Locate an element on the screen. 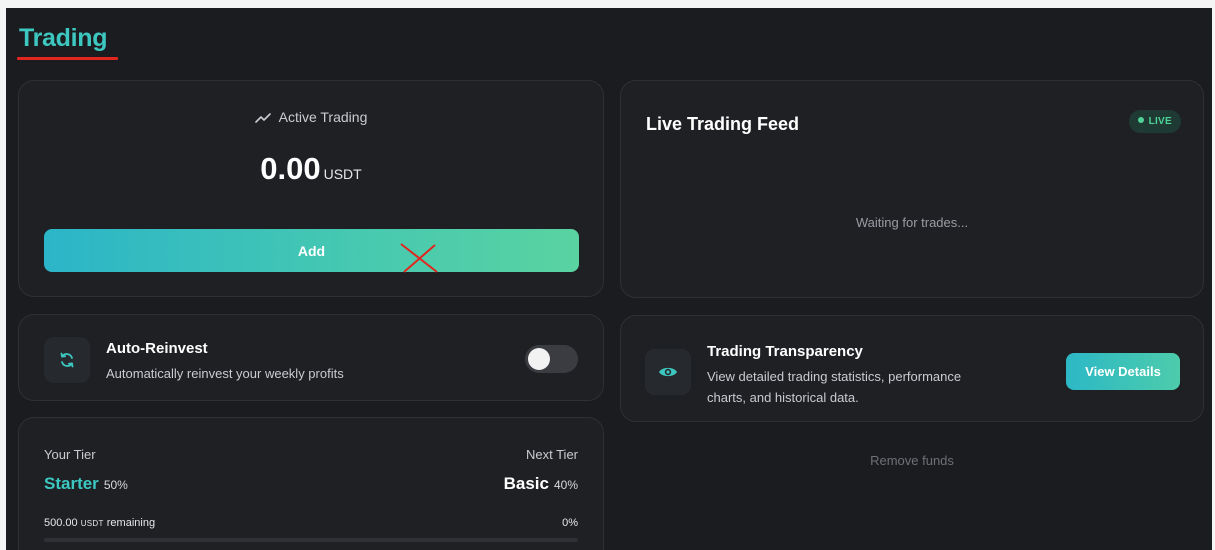 The width and height of the screenshot is (1215, 550). current-tier: Starter 50% is located at coordinates (86, 484).